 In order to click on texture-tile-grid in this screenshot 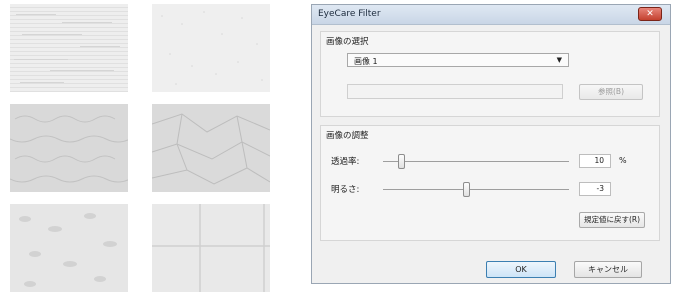, I will do `click(211, 248)`.